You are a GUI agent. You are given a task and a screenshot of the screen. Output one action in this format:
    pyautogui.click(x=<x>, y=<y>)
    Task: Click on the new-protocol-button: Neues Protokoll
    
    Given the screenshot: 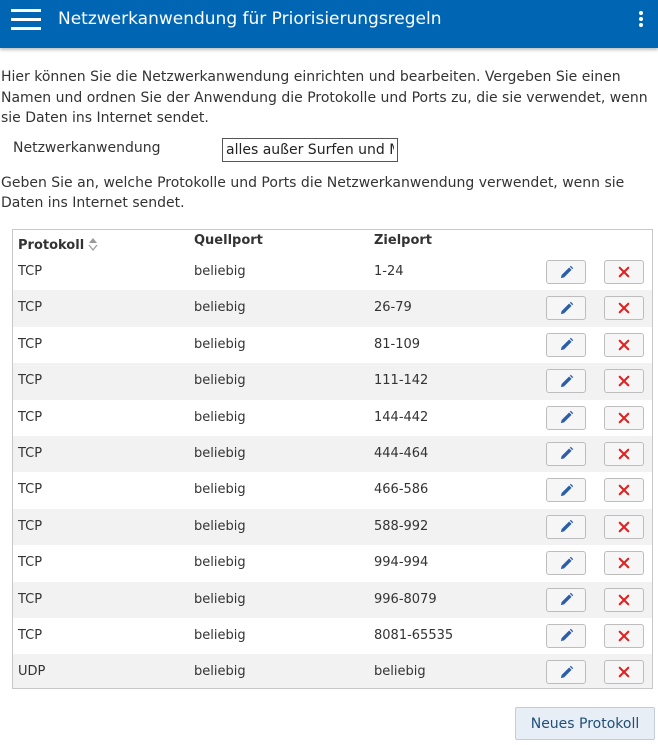 What is the action you would take?
    pyautogui.click(x=585, y=723)
    